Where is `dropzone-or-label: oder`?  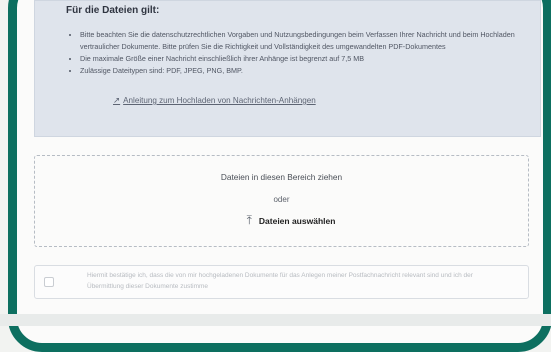
dropzone-or-label: oder is located at coordinates (281, 199).